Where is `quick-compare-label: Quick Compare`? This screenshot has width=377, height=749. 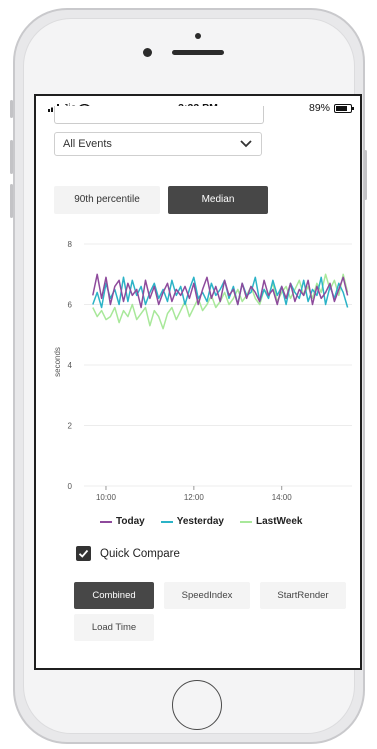 quick-compare-label: Quick Compare is located at coordinates (140, 553).